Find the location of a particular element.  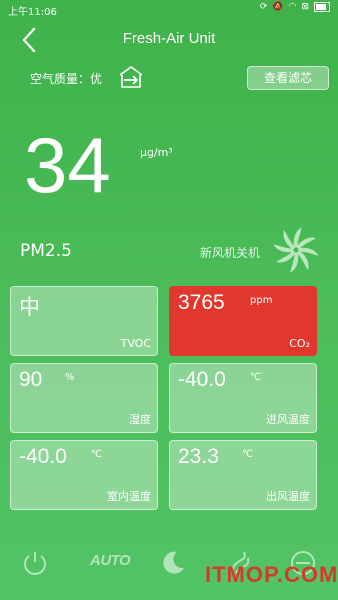

co2-unit: ppm is located at coordinates (261, 300).